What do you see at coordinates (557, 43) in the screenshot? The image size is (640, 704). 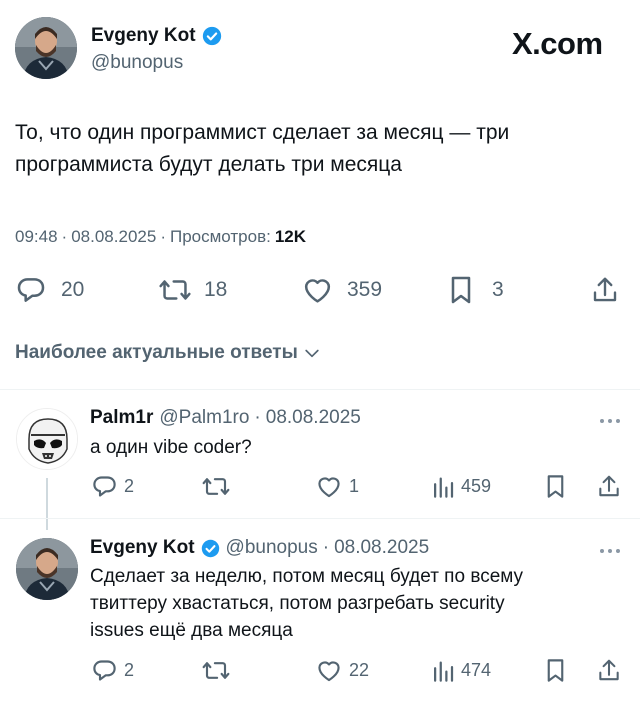 I see `x-logo: X.com` at bounding box center [557, 43].